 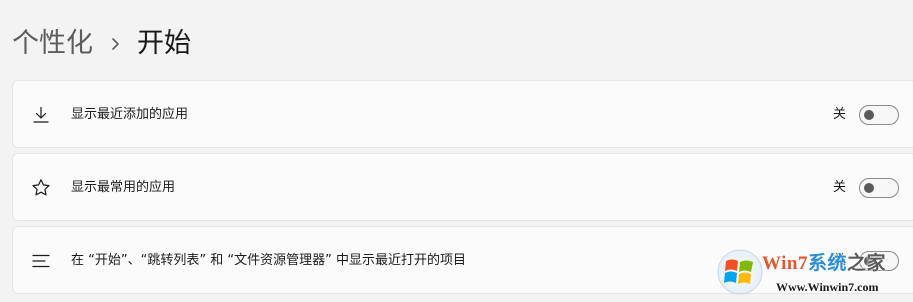 I want to click on breadcrumb: 个性化 开始, so click(x=101, y=44).